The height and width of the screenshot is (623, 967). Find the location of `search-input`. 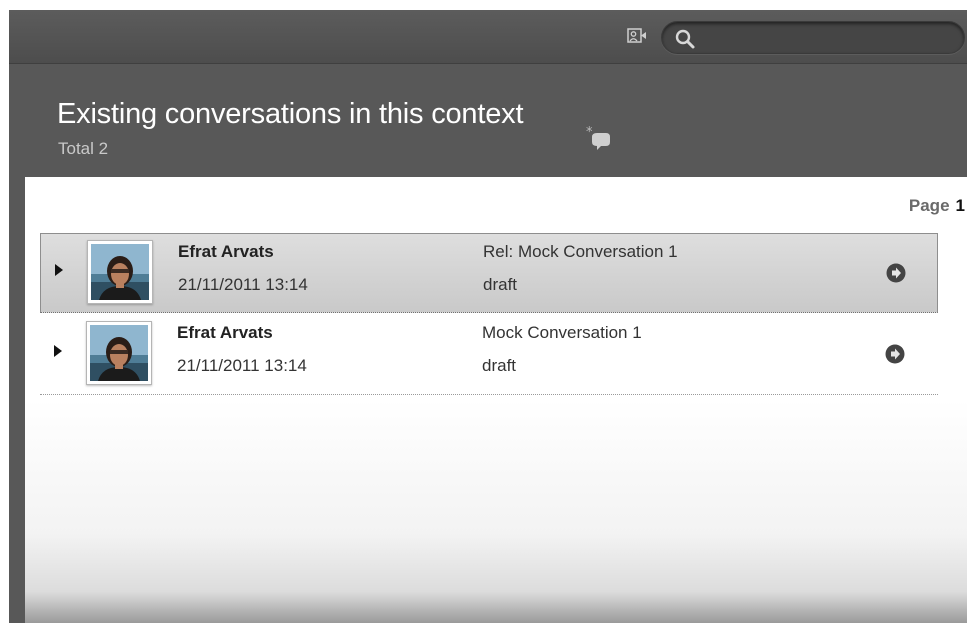

search-input is located at coordinates (829, 38).